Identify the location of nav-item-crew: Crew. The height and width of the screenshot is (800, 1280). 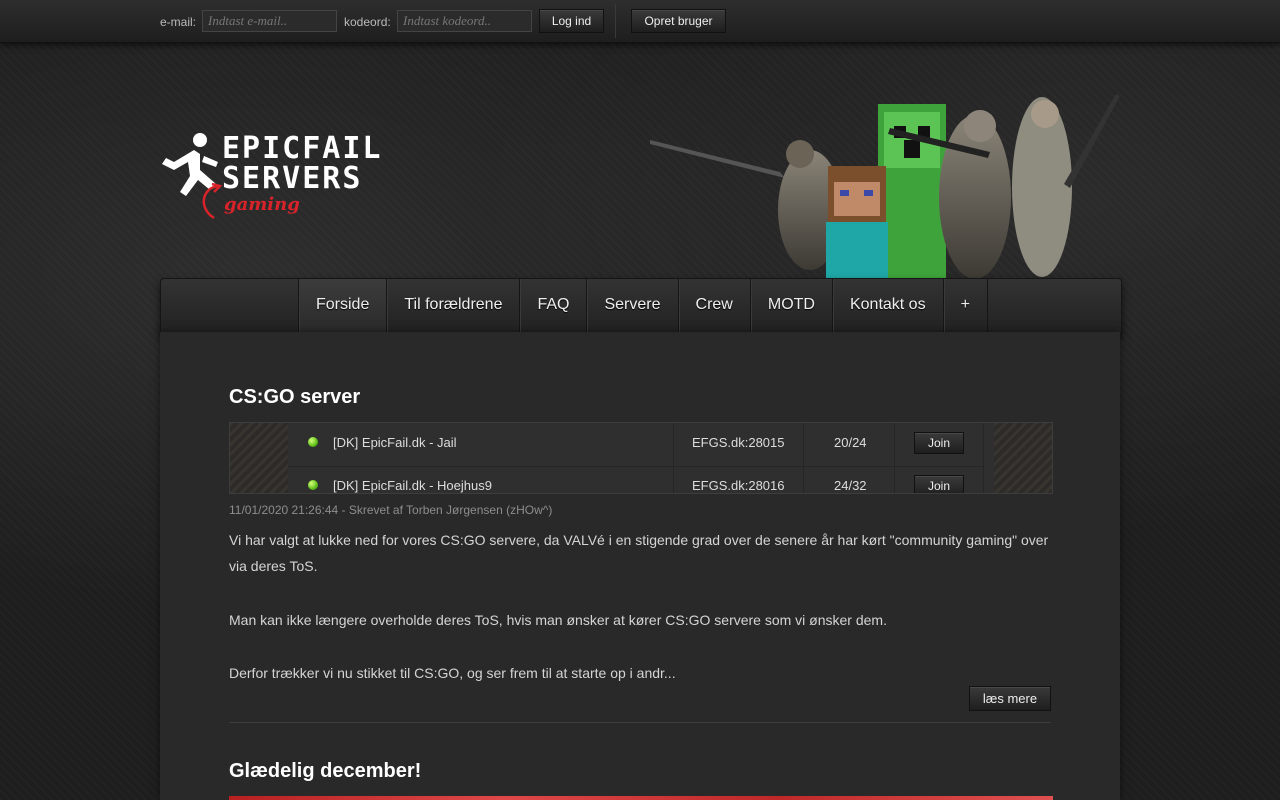
(715, 306).